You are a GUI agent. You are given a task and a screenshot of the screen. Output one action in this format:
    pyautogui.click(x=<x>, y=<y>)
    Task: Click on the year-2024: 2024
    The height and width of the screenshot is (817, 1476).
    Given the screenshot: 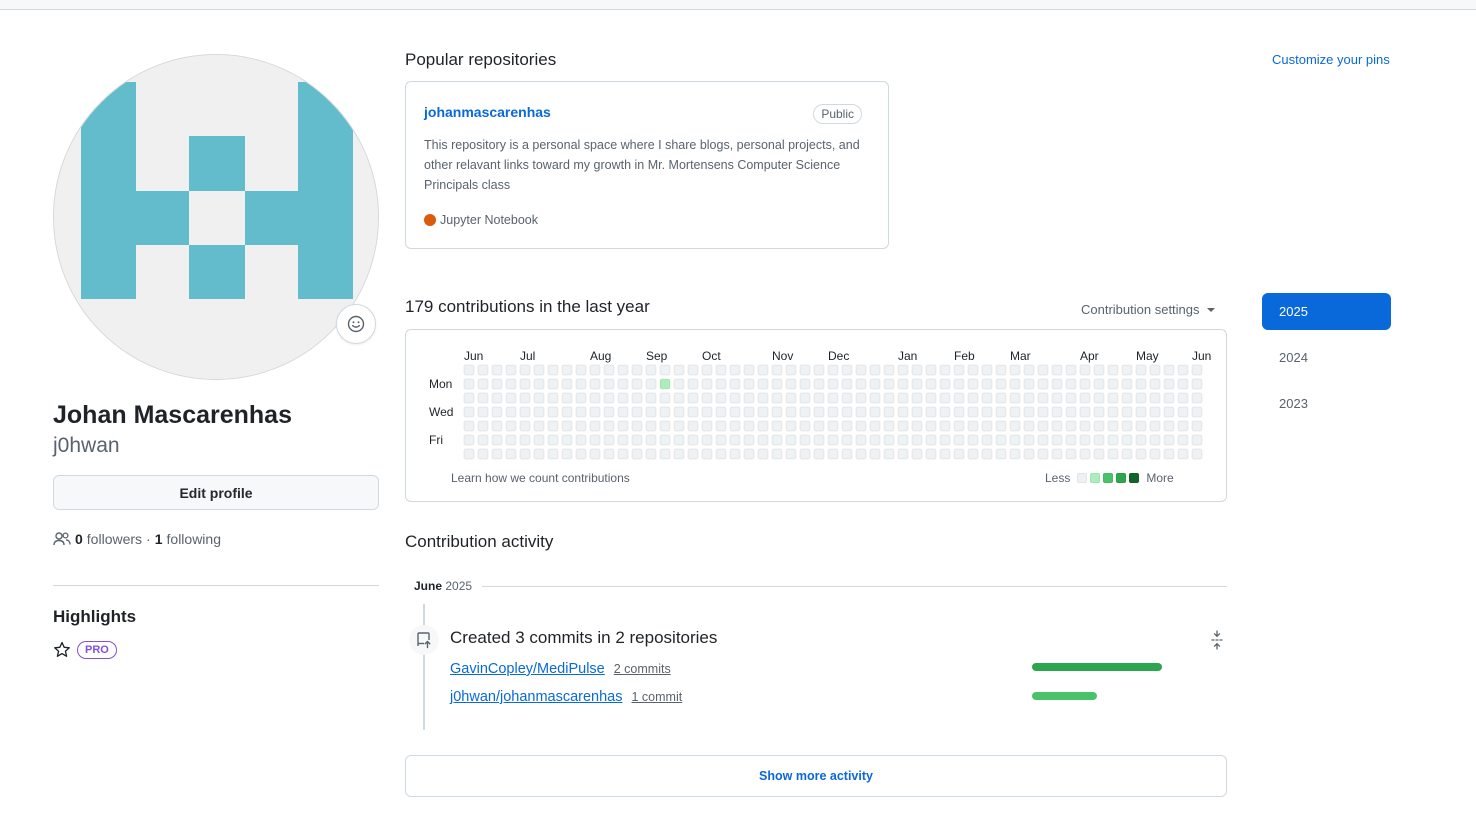 What is the action you would take?
    pyautogui.click(x=1326, y=357)
    